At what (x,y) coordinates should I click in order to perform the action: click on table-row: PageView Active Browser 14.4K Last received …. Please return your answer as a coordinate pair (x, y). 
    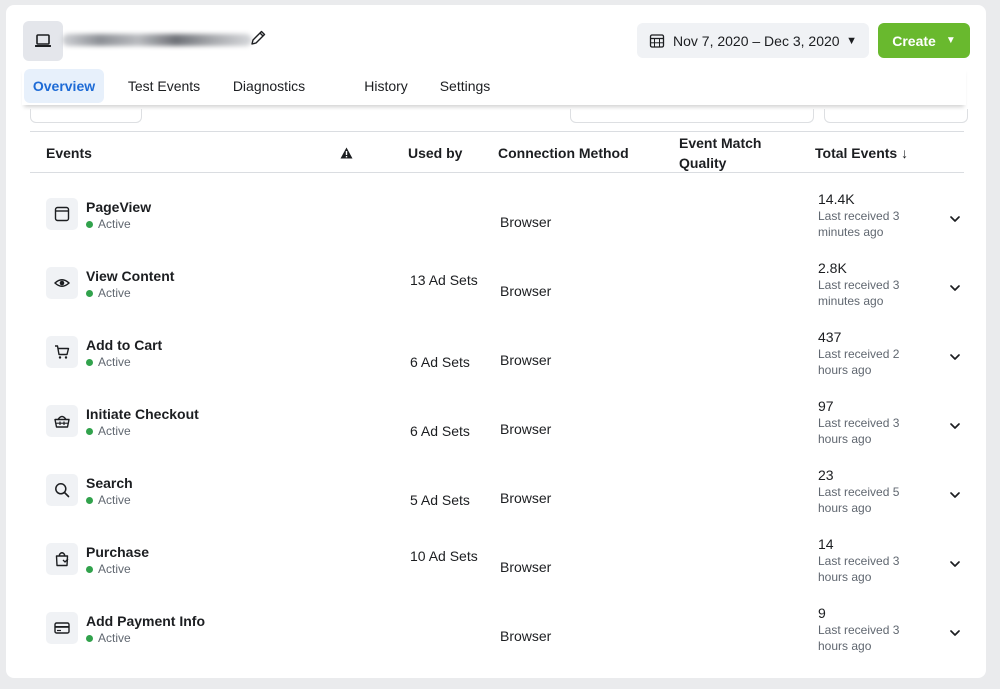
    Looking at the image, I should click on (497, 207).